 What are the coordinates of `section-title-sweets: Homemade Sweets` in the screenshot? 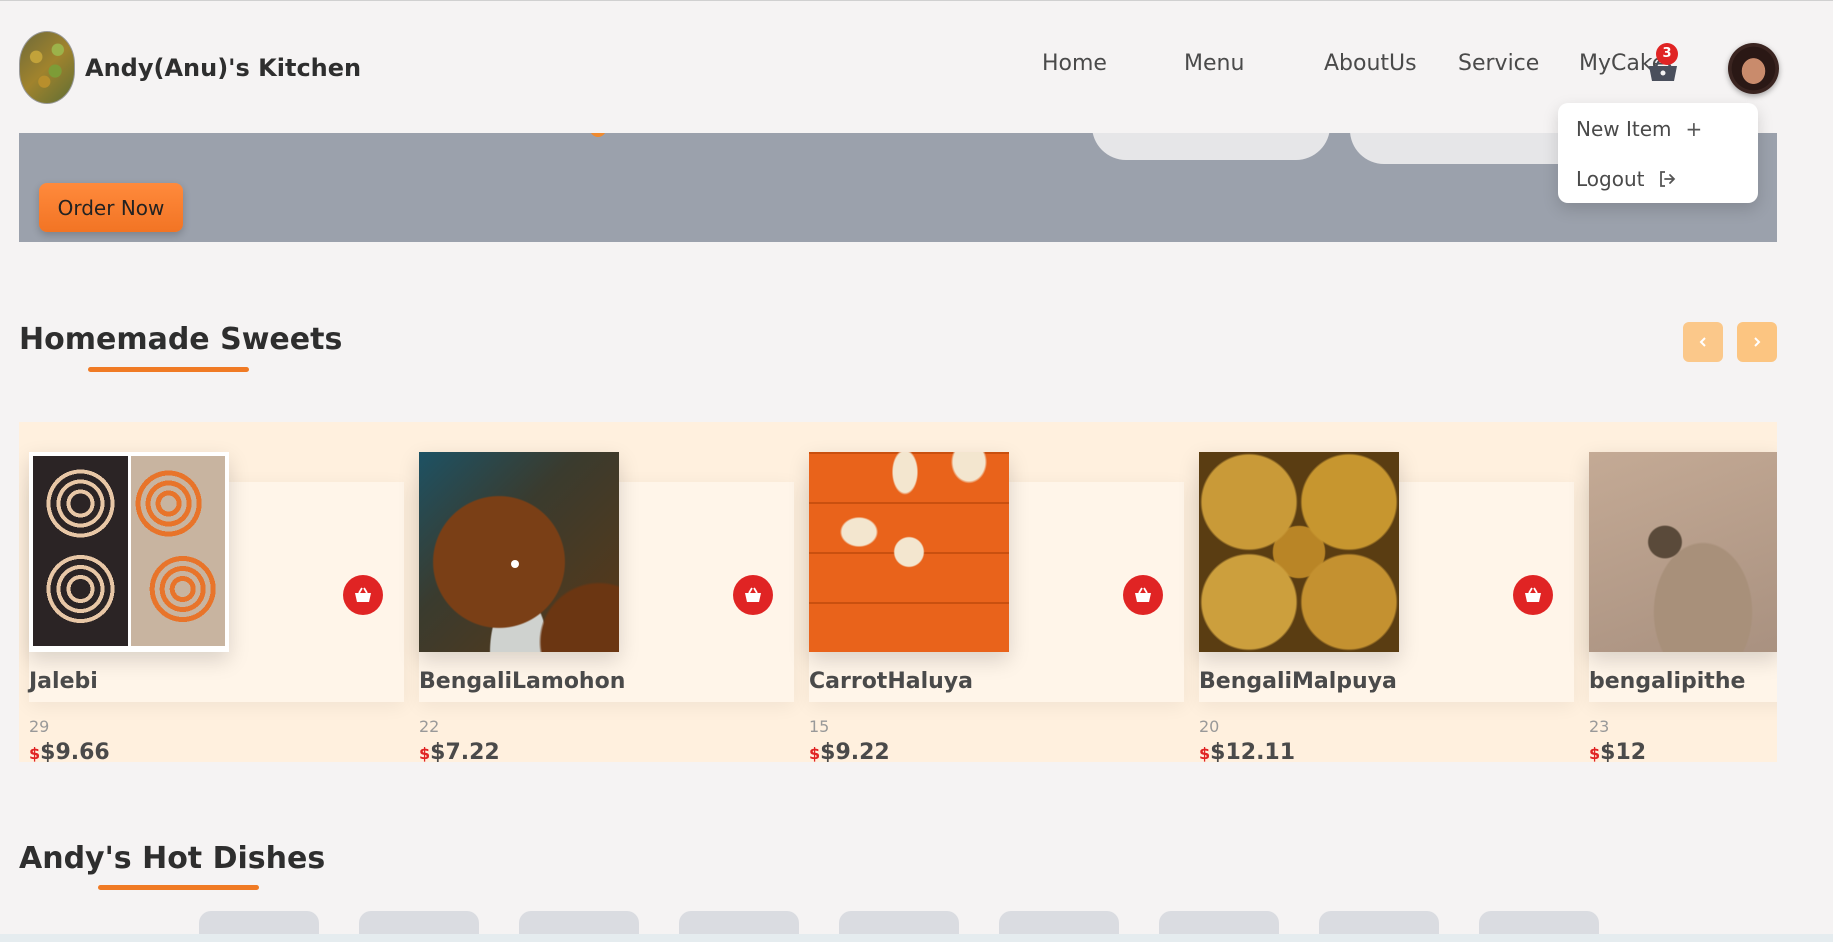 It's located at (181, 339).